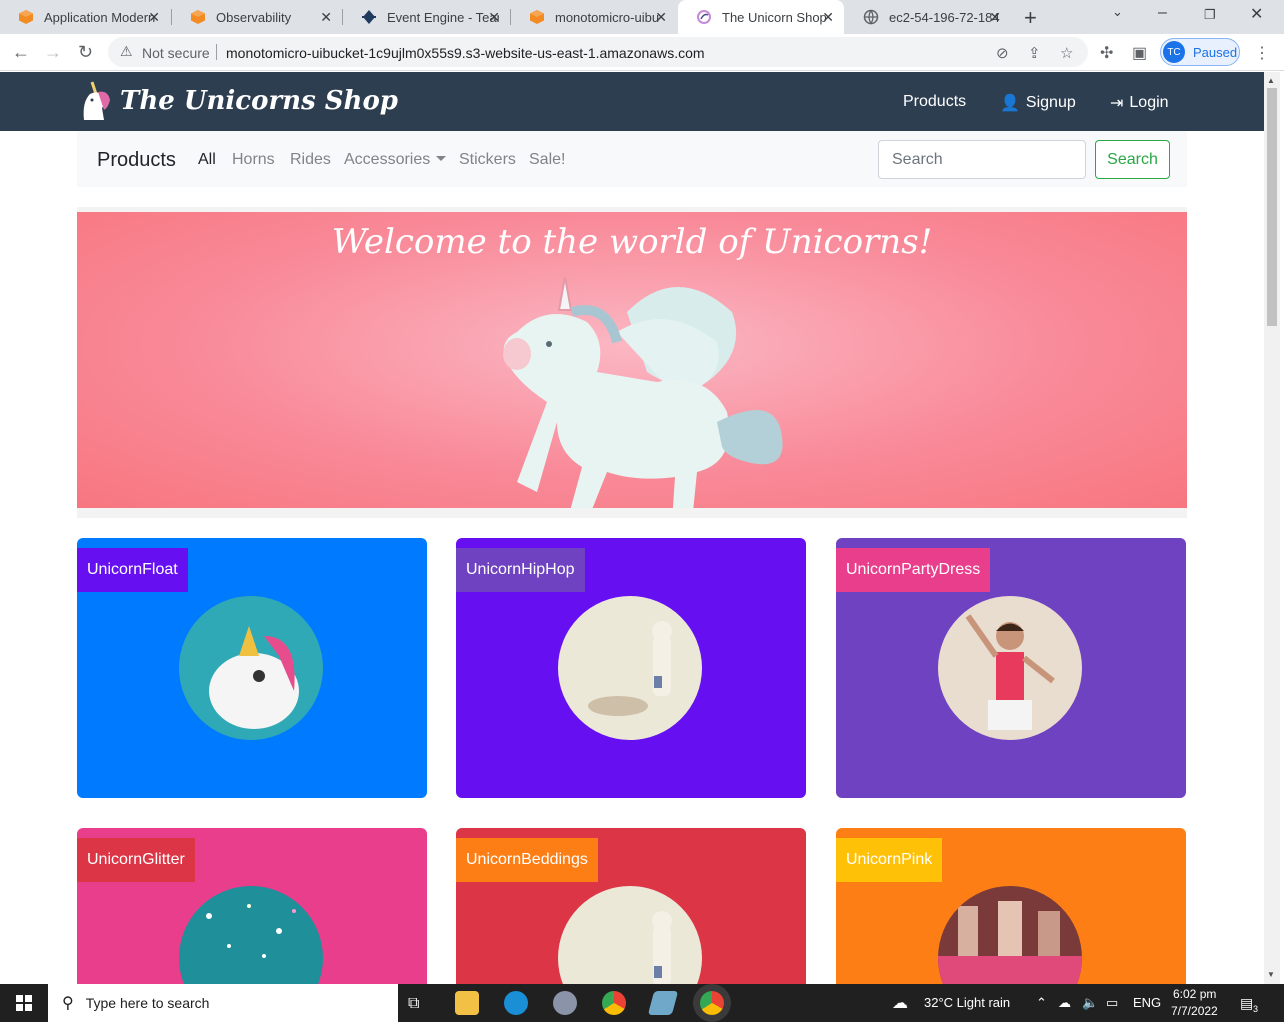  Describe the element at coordinates (712, 1003) in the screenshot. I see `chrome-active-icon` at that location.